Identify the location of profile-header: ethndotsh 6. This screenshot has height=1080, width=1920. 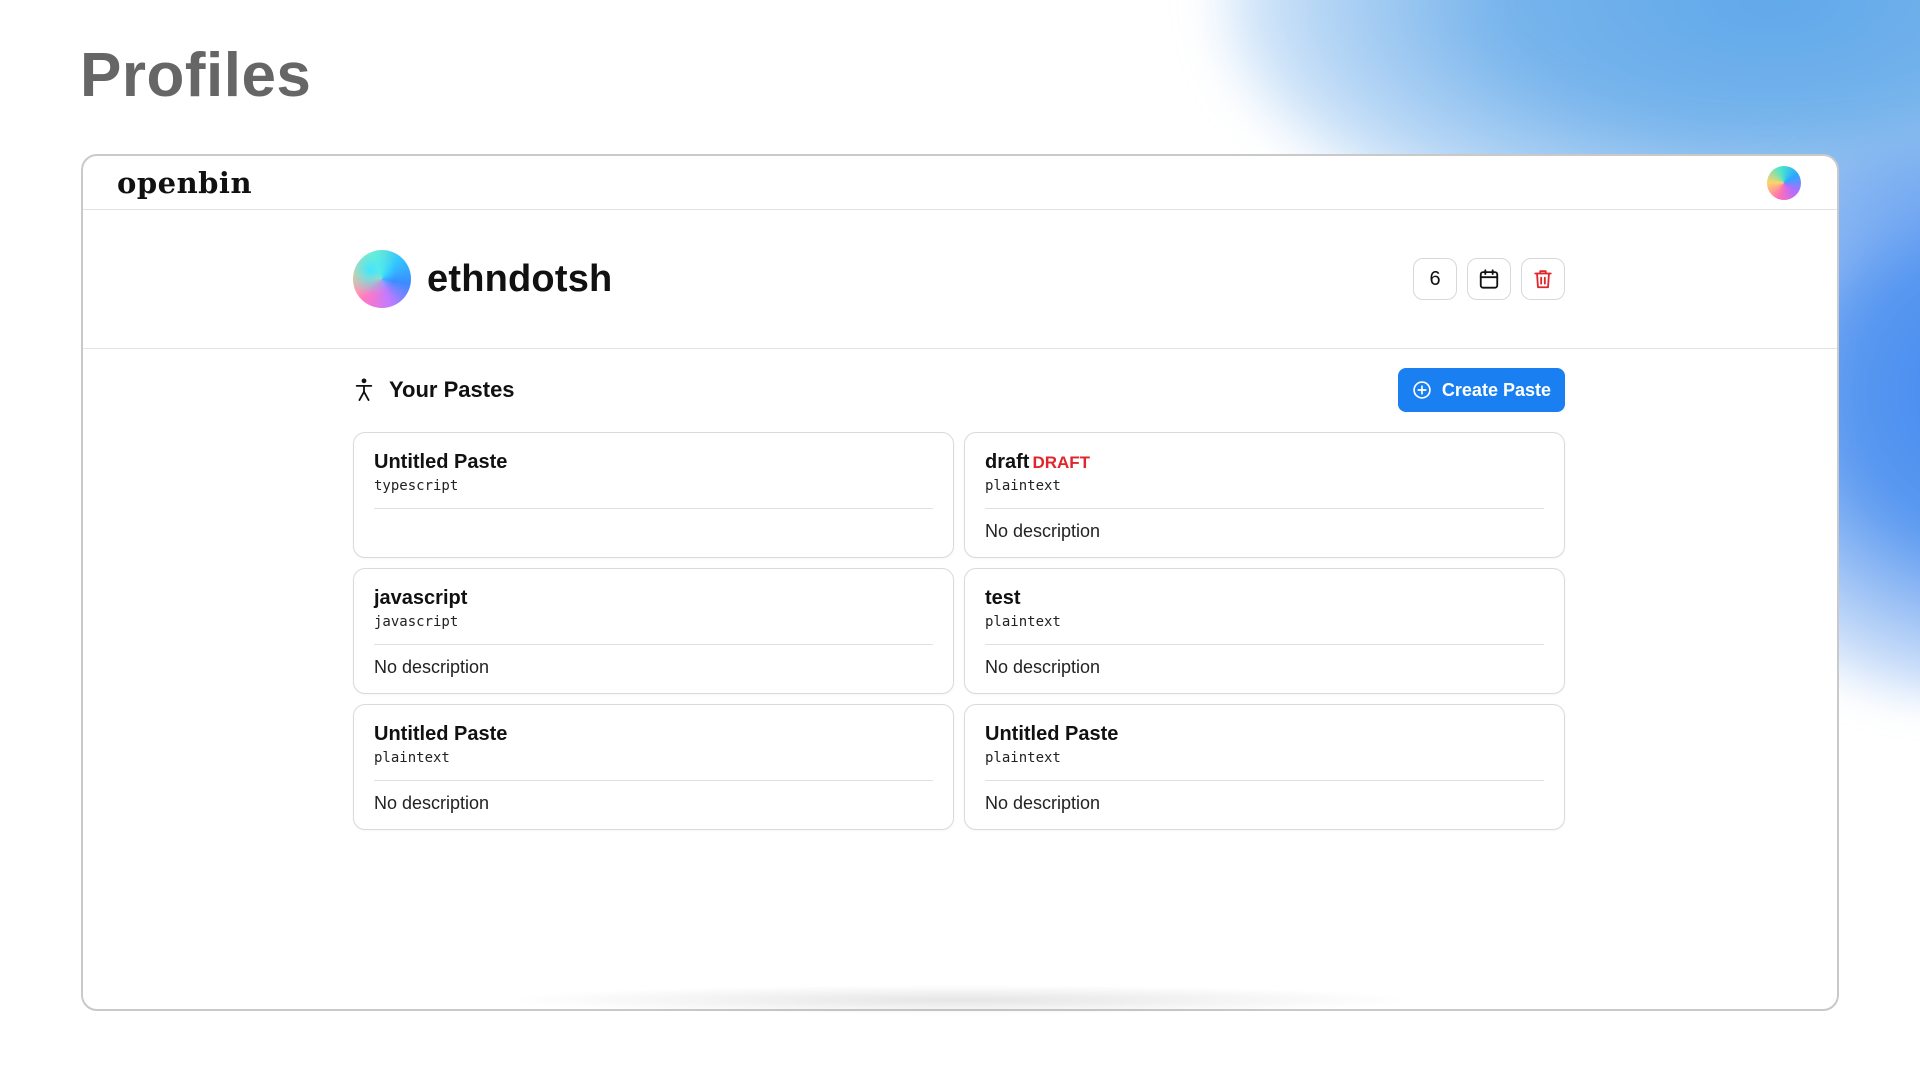
(960, 279).